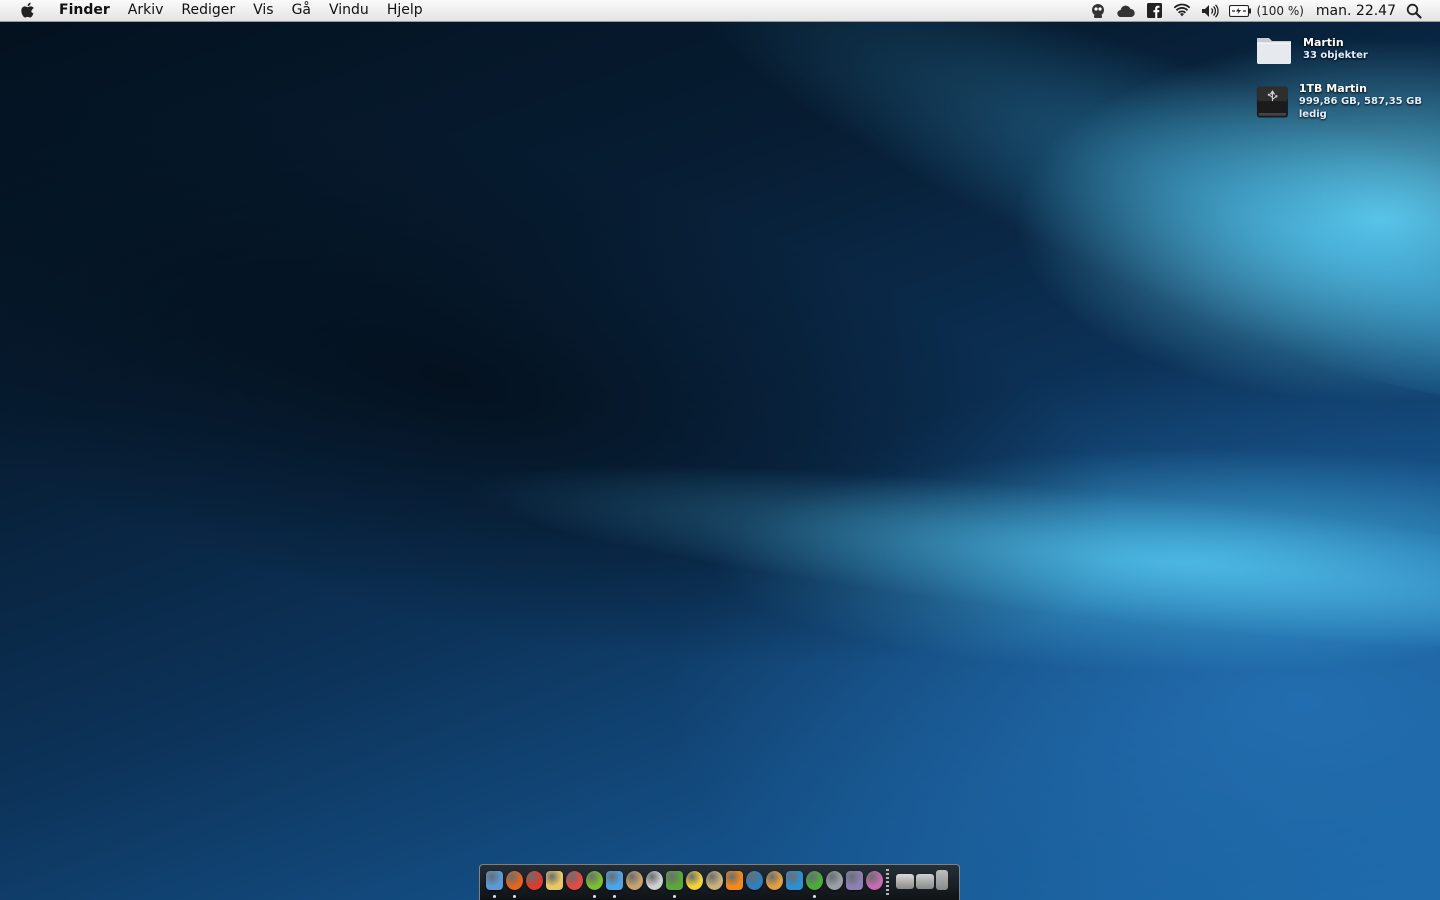 The width and height of the screenshot is (1440, 900). Describe the element at coordinates (1126, 11) in the screenshot. I see `cloud-icon` at that location.